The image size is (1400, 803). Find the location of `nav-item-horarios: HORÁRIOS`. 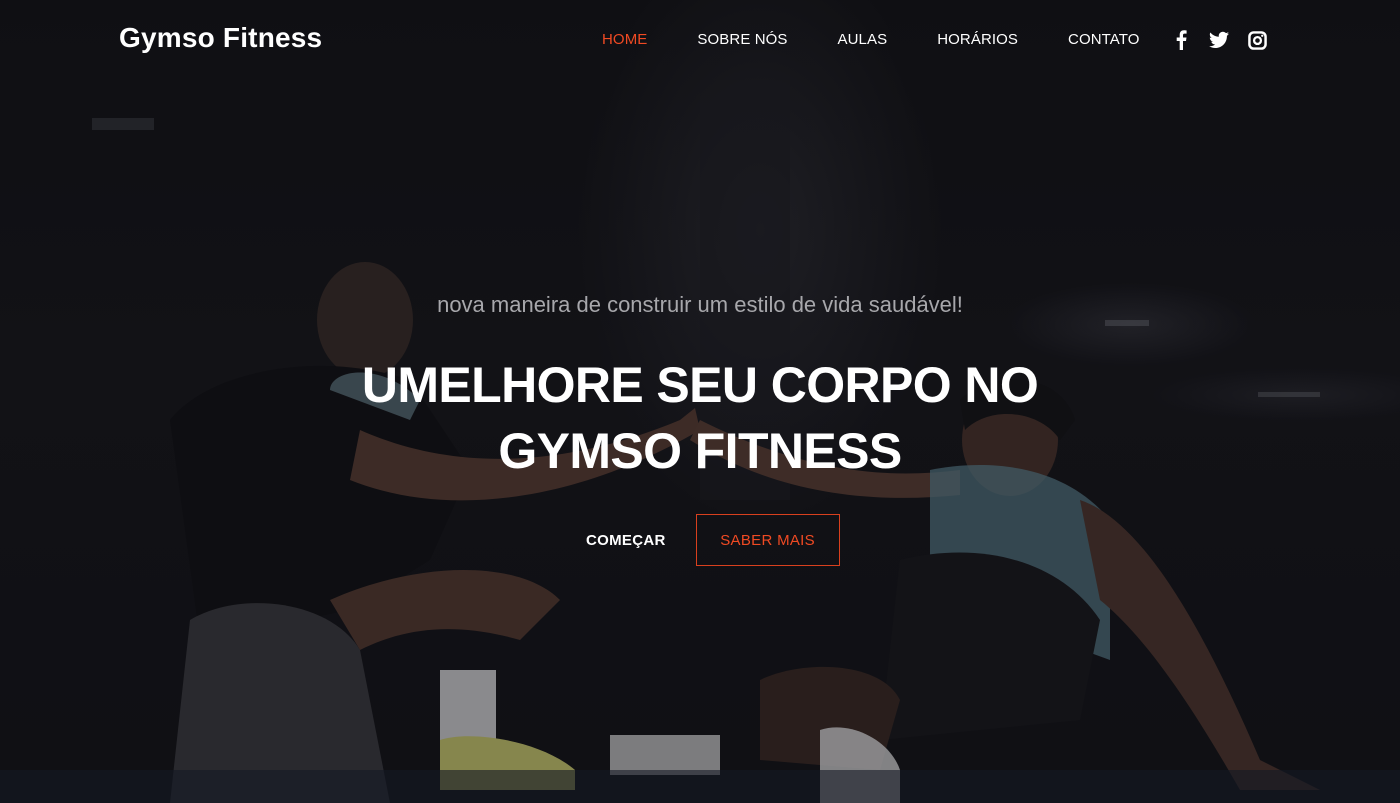

nav-item-horarios: HORÁRIOS is located at coordinates (977, 39).